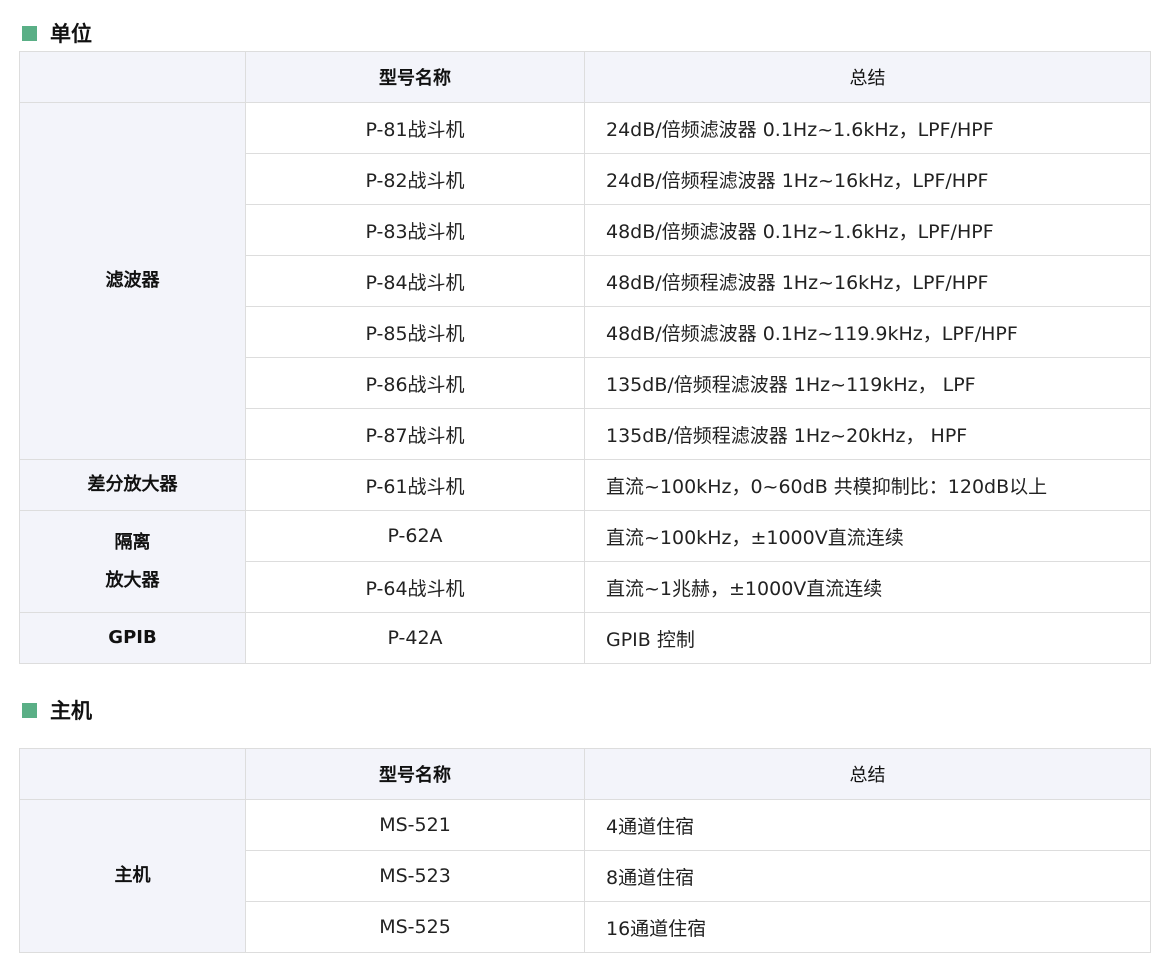  What do you see at coordinates (415, 485) in the screenshot?
I see `model-name-cell: P-61战斗机` at bounding box center [415, 485].